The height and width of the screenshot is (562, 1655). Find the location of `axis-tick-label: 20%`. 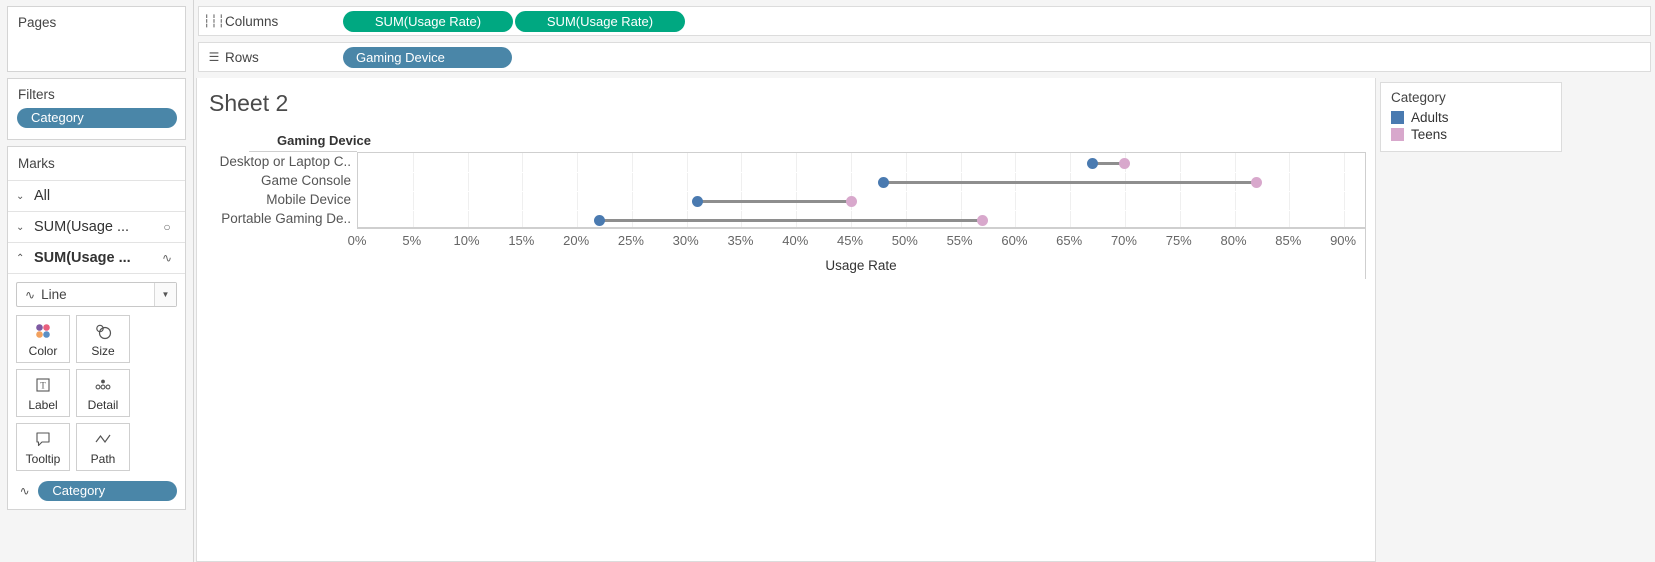

axis-tick-label: 20% is located at coordinates (576, 240).